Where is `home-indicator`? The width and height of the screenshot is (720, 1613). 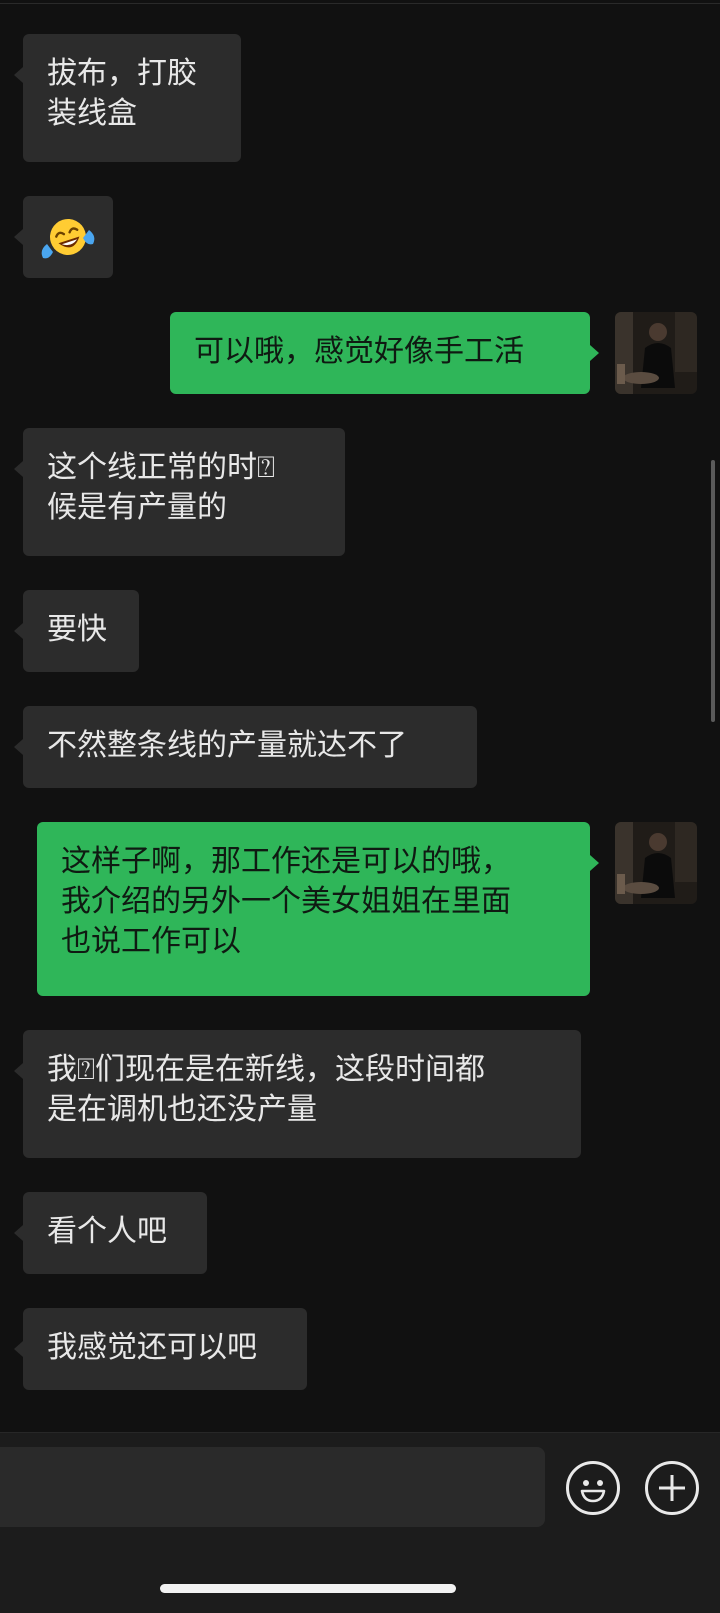
home-indicator is located at coordinates (308, 1588).